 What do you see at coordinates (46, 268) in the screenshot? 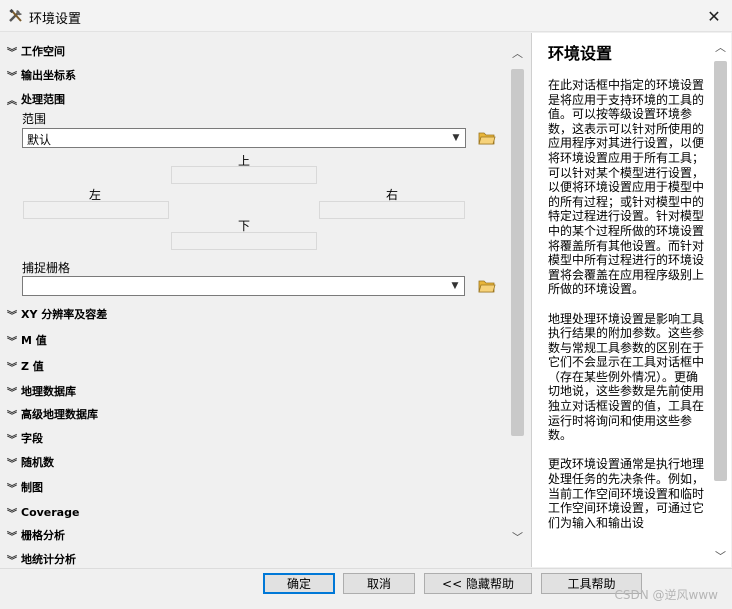
I see `snap-raster-label: 捕捉栅格` at bounding box center [46, 268].